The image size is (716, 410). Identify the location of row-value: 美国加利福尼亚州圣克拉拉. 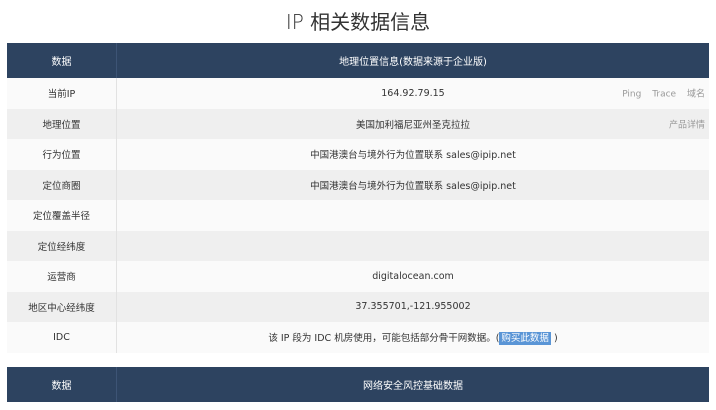
(412, 125).